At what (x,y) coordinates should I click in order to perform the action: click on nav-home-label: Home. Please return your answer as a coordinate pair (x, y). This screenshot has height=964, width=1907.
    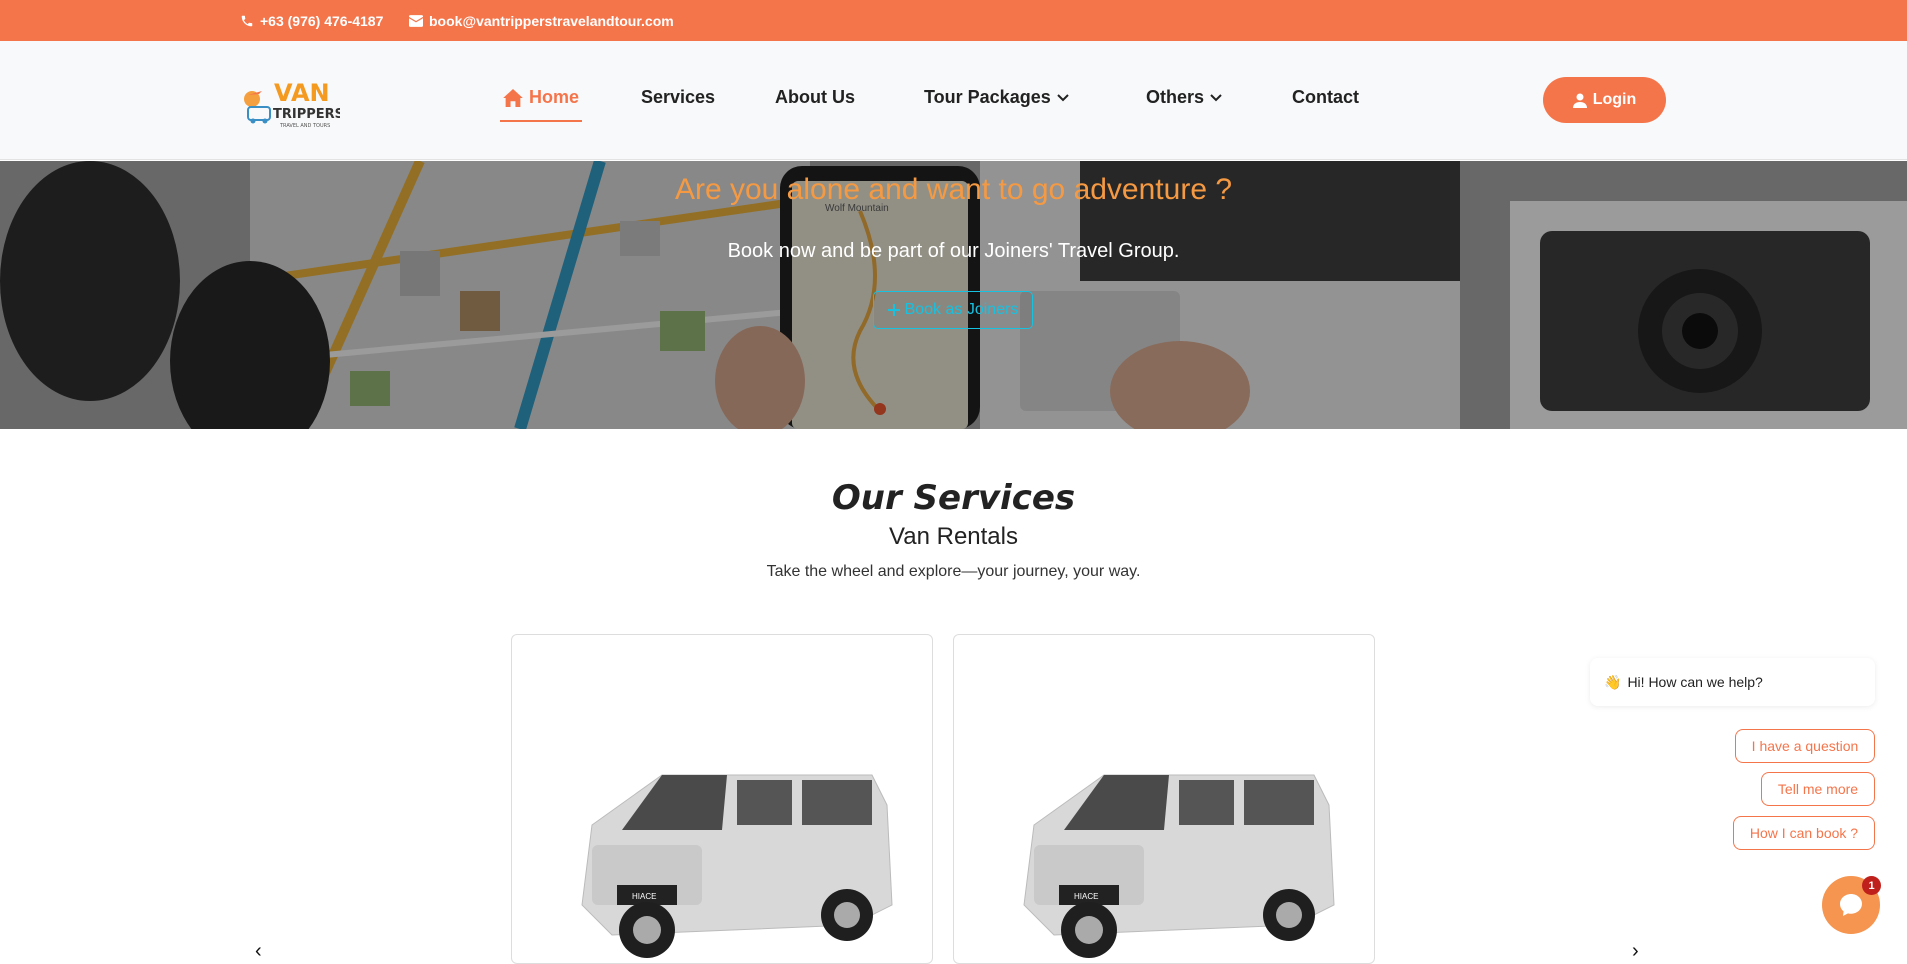
    Looking at the image, I should click on (554, 97).